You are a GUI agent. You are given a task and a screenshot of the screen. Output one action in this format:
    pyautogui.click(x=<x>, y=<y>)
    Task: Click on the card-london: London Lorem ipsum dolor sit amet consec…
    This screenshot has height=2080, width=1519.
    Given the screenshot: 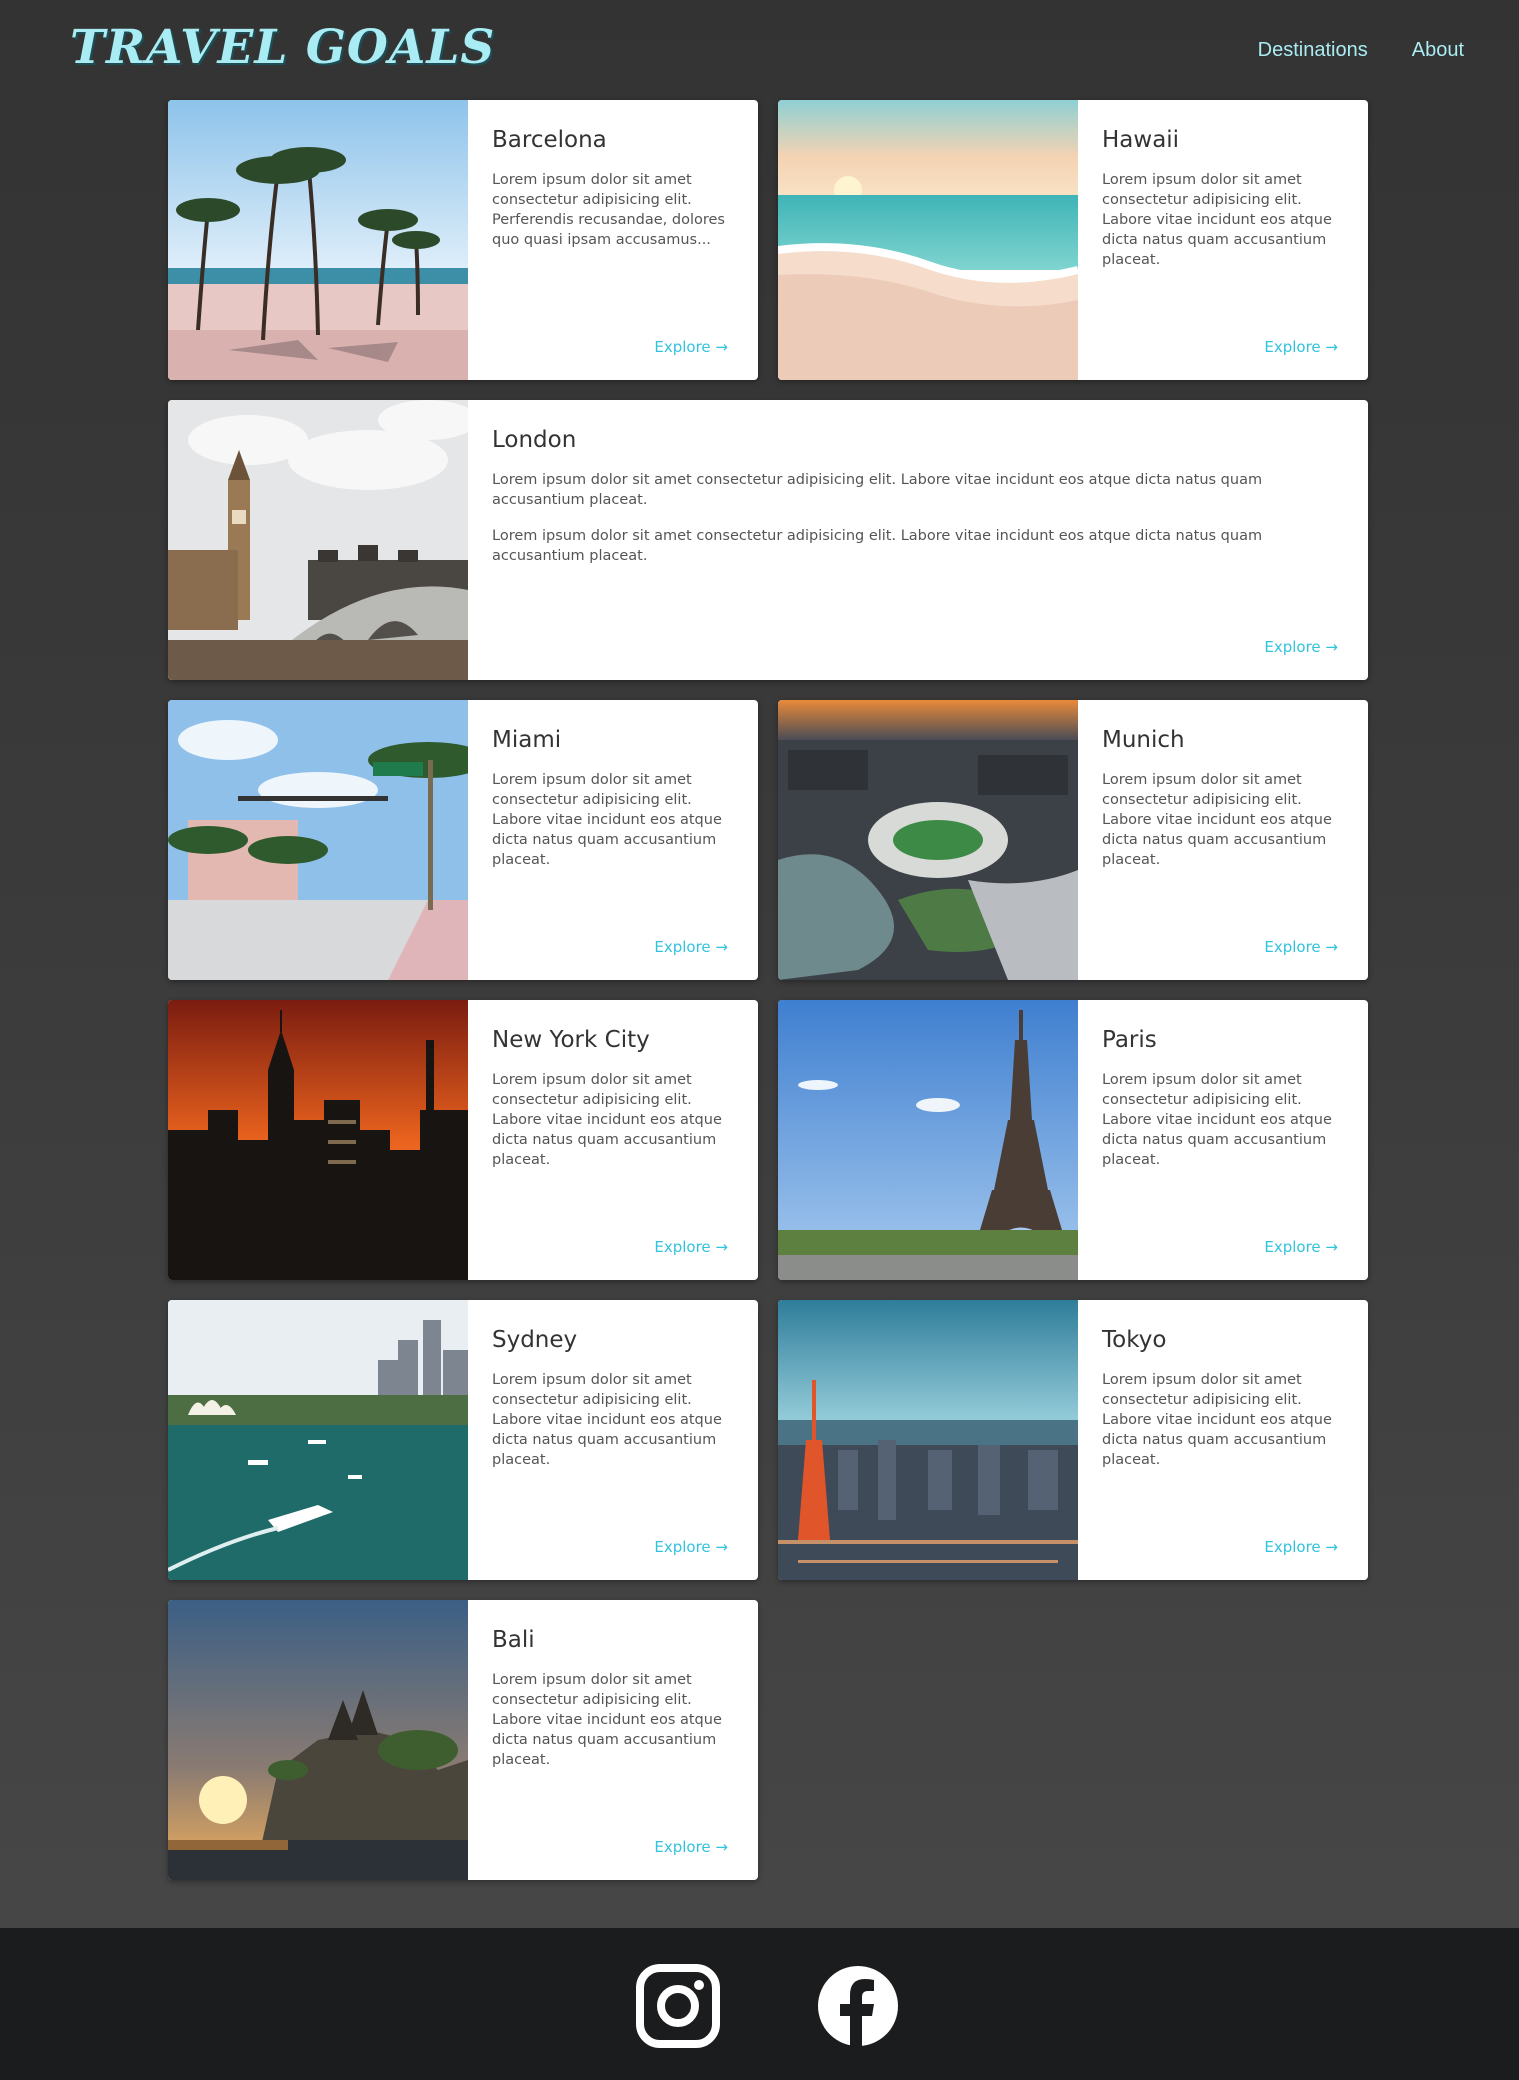 What is the action you would take?
    pyautogui.click(x=768, y=540)
    